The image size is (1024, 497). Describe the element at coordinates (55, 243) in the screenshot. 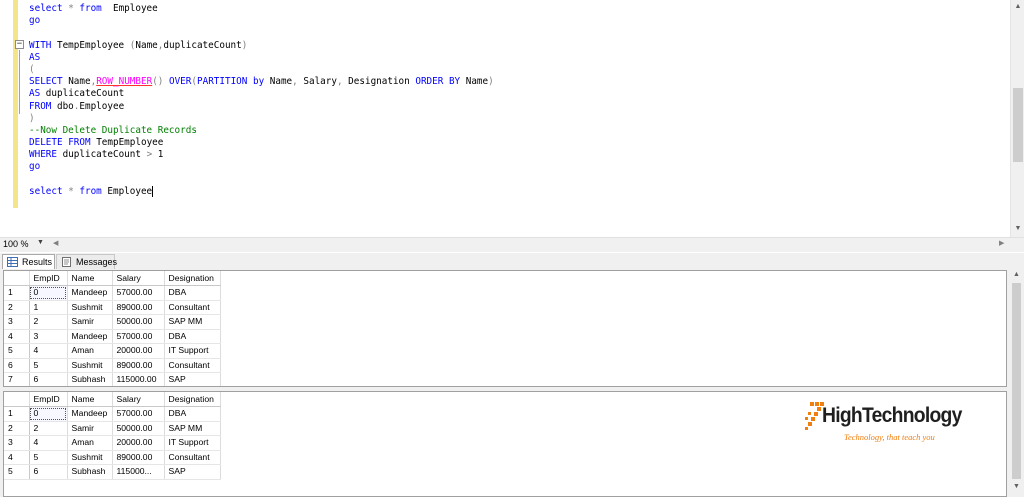

I see `scroll-left-icon: ◀` at that location.